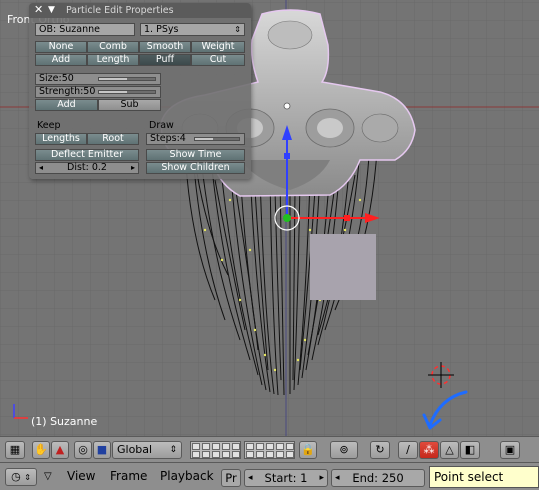  I want to click on editor-type-button: ▦, so click(15, 450).